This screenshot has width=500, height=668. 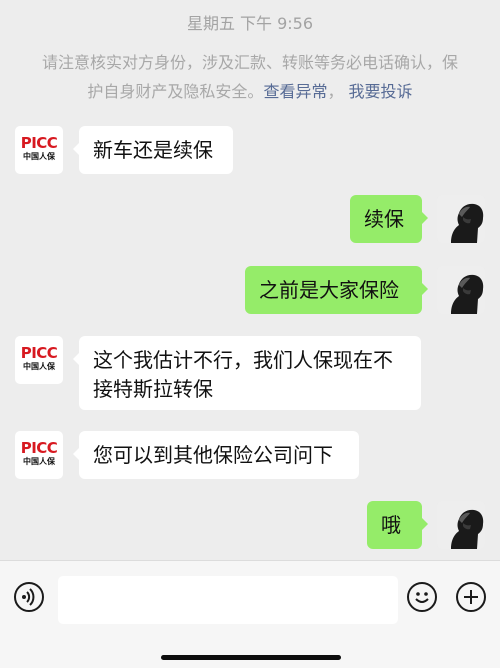 What do you see at coordinates (29, 597) in the screenshot?
I see `voice-icon` at bounding box center [29, 597].